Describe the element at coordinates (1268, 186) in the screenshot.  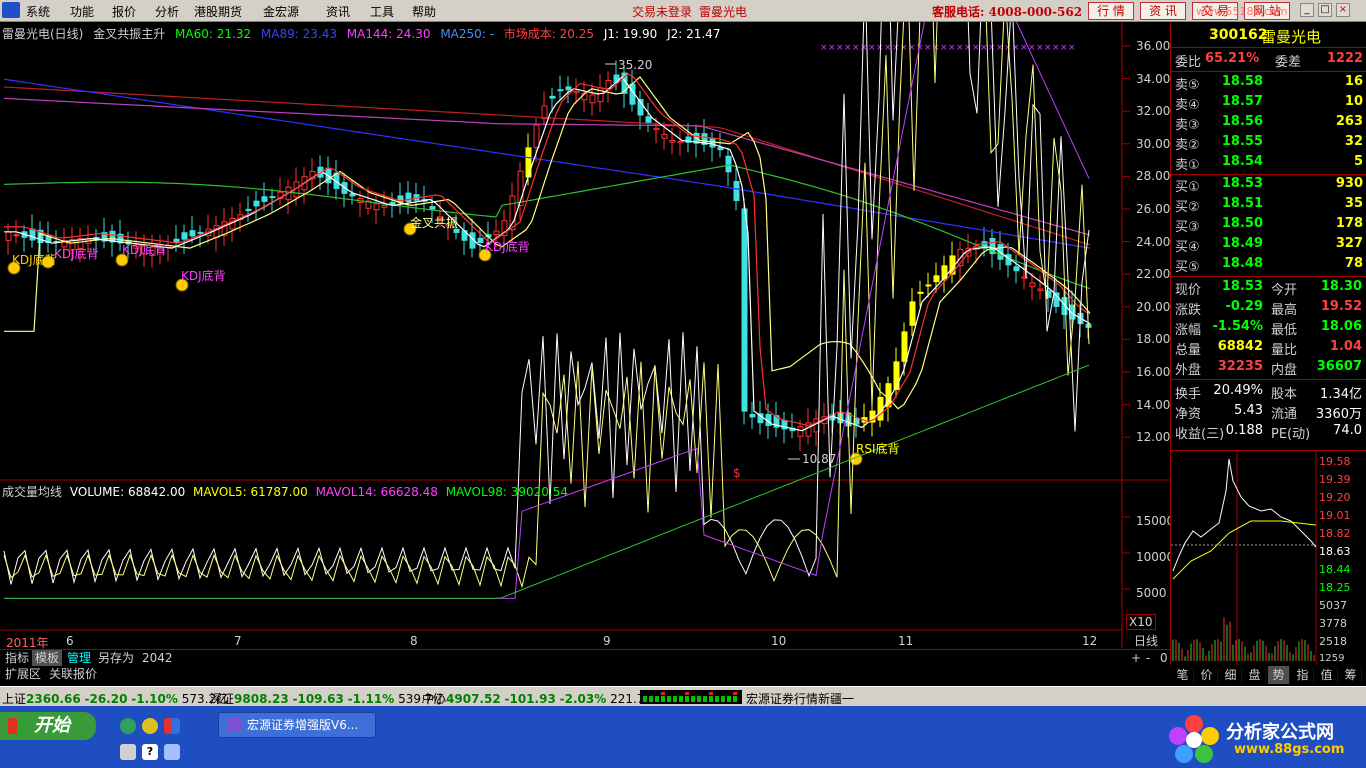
I see `bid-row-1: 买① 18.53 930` at that location.